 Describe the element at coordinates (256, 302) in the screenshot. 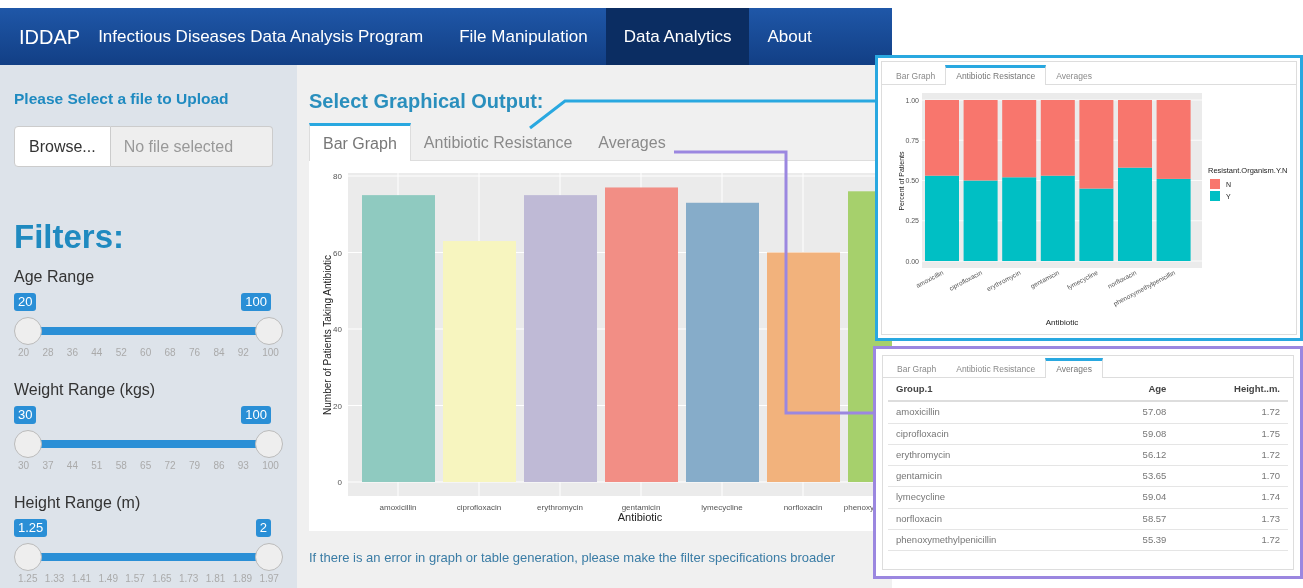

I see `value-badge: 100` at that location.